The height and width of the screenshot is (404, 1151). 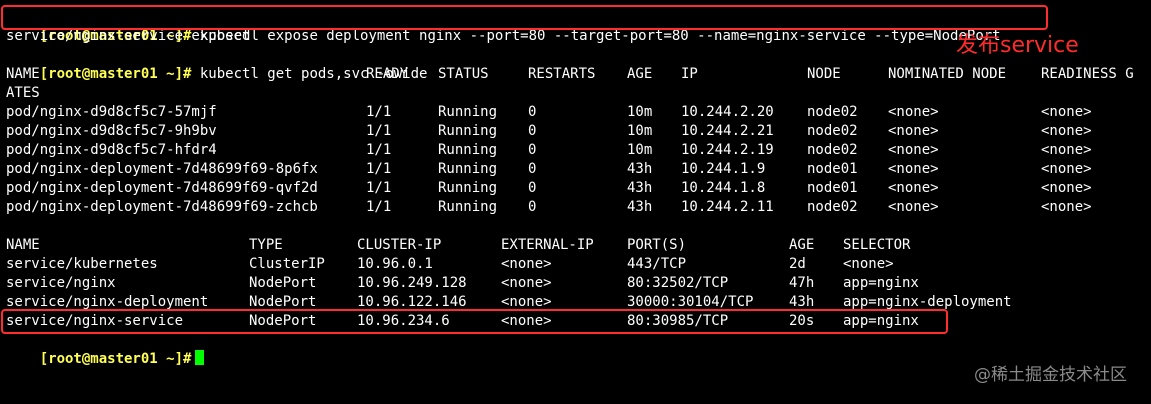 What do you see at coordinates (287, 264) in the screenshot?
I see `svc-type: ClusterIP` at bounding box center [287, 264].